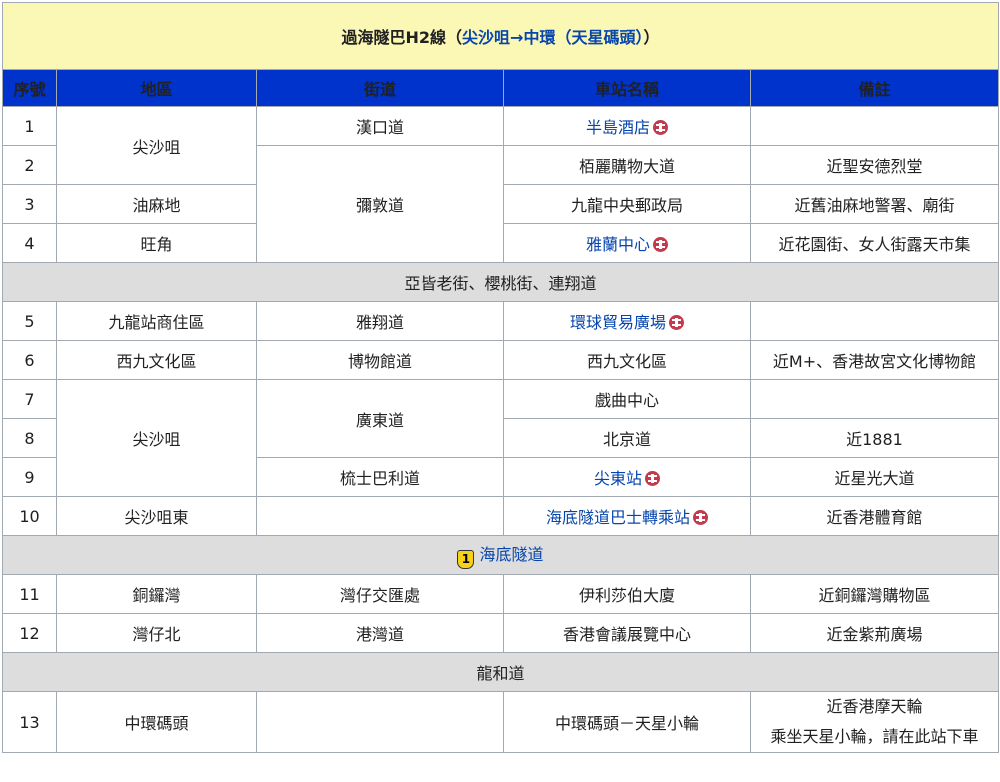 The image size is (1000, 782). I want to click on table-row: 13 中環碼頭 中環碼頭－天星小輪 近香港摩天輪 乘坐天星小輪，請在此站下車, so click(500, 722).